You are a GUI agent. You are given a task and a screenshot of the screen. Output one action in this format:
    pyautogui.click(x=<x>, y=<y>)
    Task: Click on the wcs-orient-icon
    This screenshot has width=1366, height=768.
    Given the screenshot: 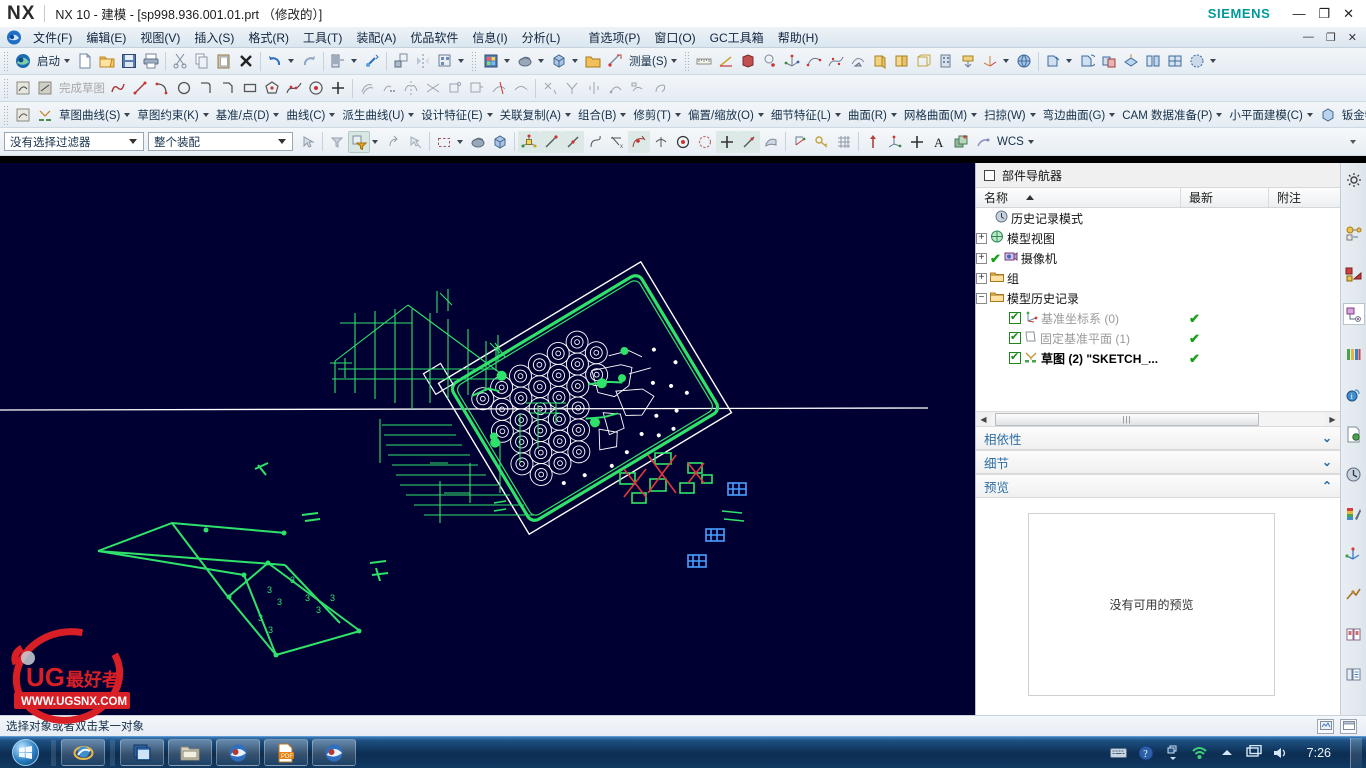 What is the action you would take?
    pyautogui.click(x=800, y=142)
    